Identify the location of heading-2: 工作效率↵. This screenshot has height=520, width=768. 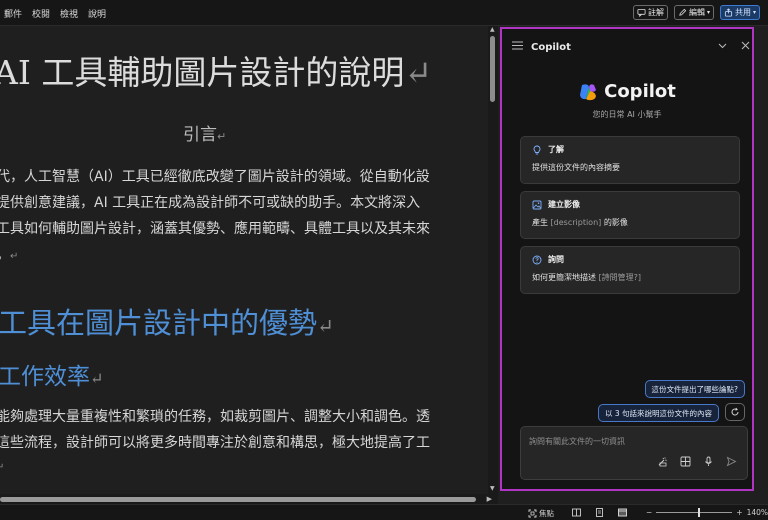
(52, 377).